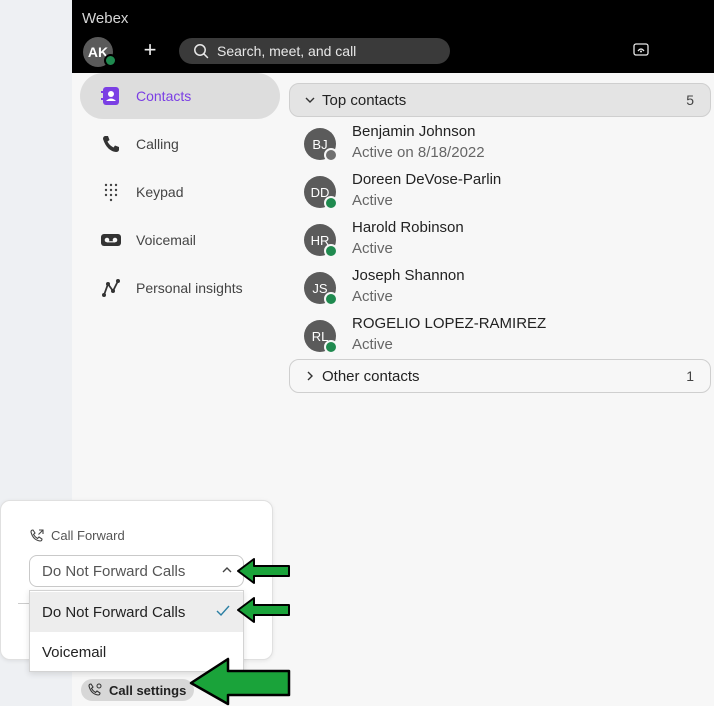 Image resolution: width=714 pixels, height=706 pixels. What do you see at coordinates (500, 100) in the screenshot?
I see `top-contacts-header: Top contacts 5` at bounding box center [500, 100].